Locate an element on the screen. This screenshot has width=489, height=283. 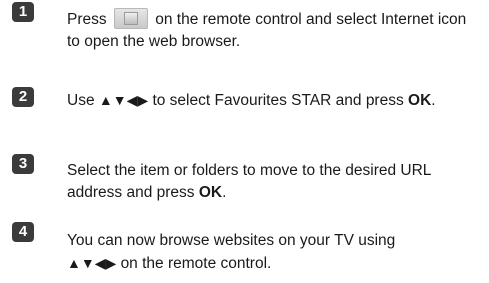
step-text-after: on the remote control. is located at coordinates (196, 263).